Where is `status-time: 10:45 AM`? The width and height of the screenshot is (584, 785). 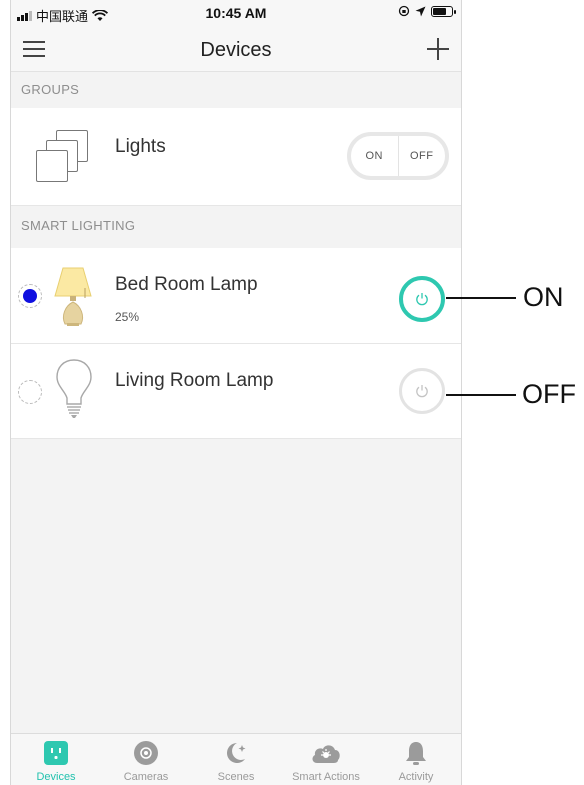
status-time: 10:45 AM is located at coordinates (236, 13).